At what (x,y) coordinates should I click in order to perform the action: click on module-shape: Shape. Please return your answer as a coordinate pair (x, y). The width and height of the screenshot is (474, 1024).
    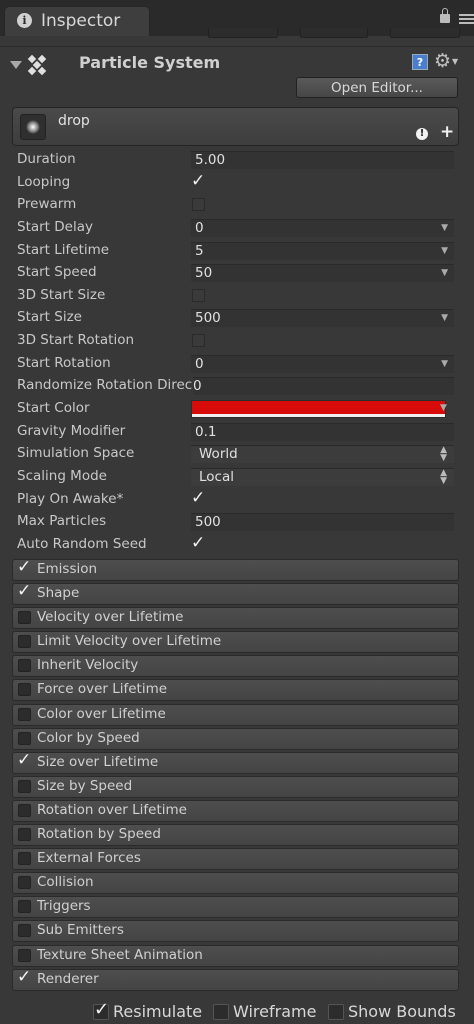
    Looking at the image, I should click on (235, 593).